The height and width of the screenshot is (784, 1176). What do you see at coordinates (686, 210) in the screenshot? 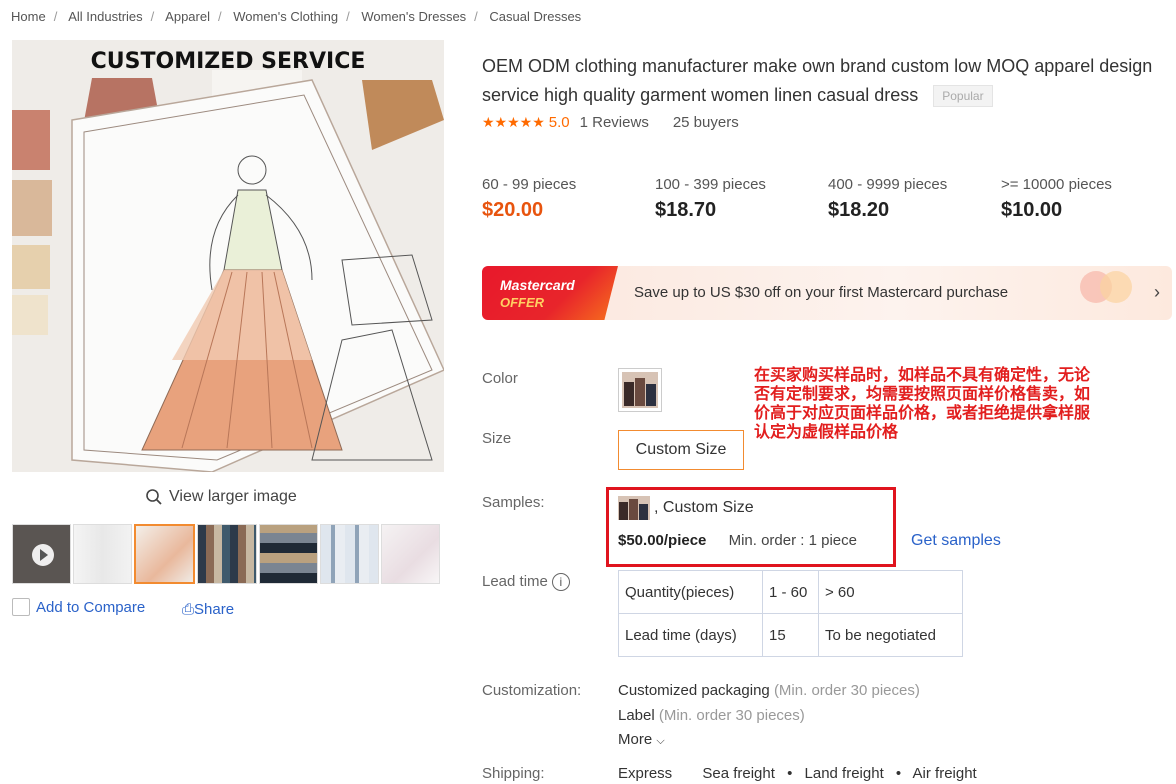
I see `tier-price: $18.70` at bounding box center [686, 210].